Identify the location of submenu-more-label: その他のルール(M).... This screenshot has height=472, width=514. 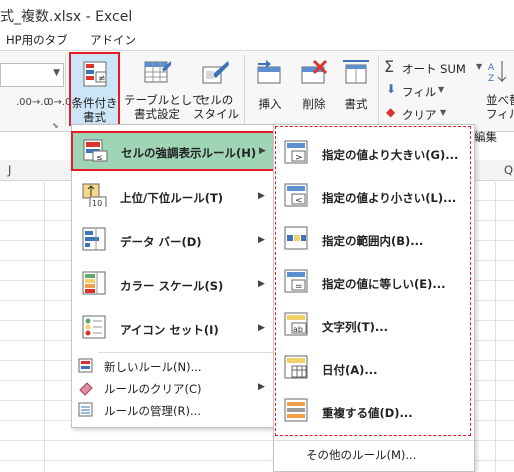
(361, 455).